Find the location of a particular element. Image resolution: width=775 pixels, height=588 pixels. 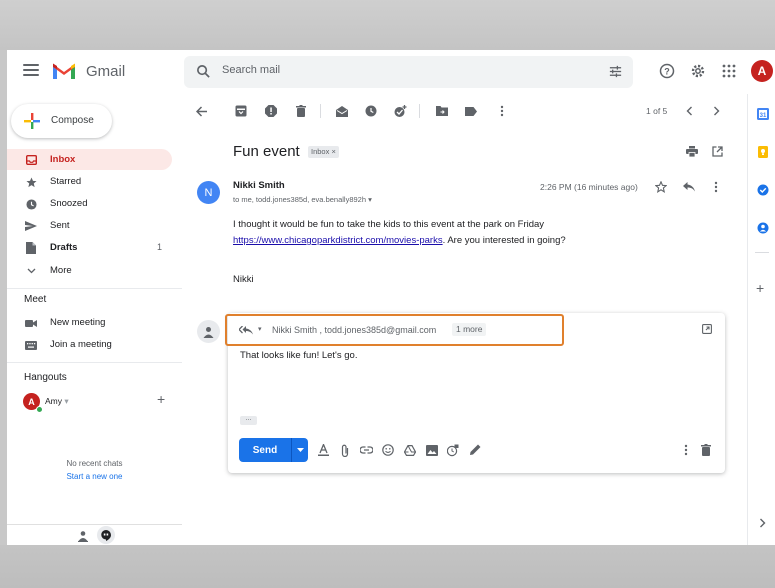

chevron-right-icon is located at coordinates (716, 111).